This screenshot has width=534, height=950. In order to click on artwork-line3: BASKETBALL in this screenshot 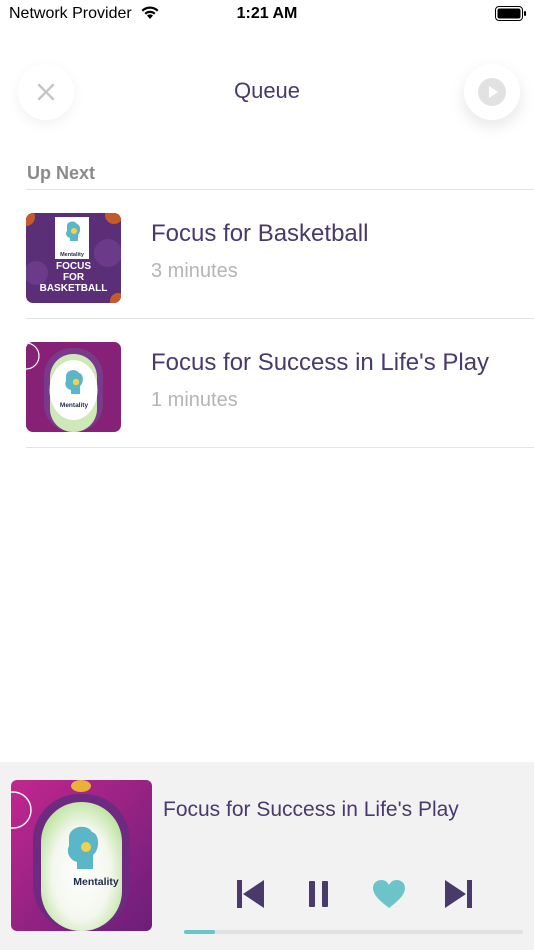, I will do `click(74, 288)`.